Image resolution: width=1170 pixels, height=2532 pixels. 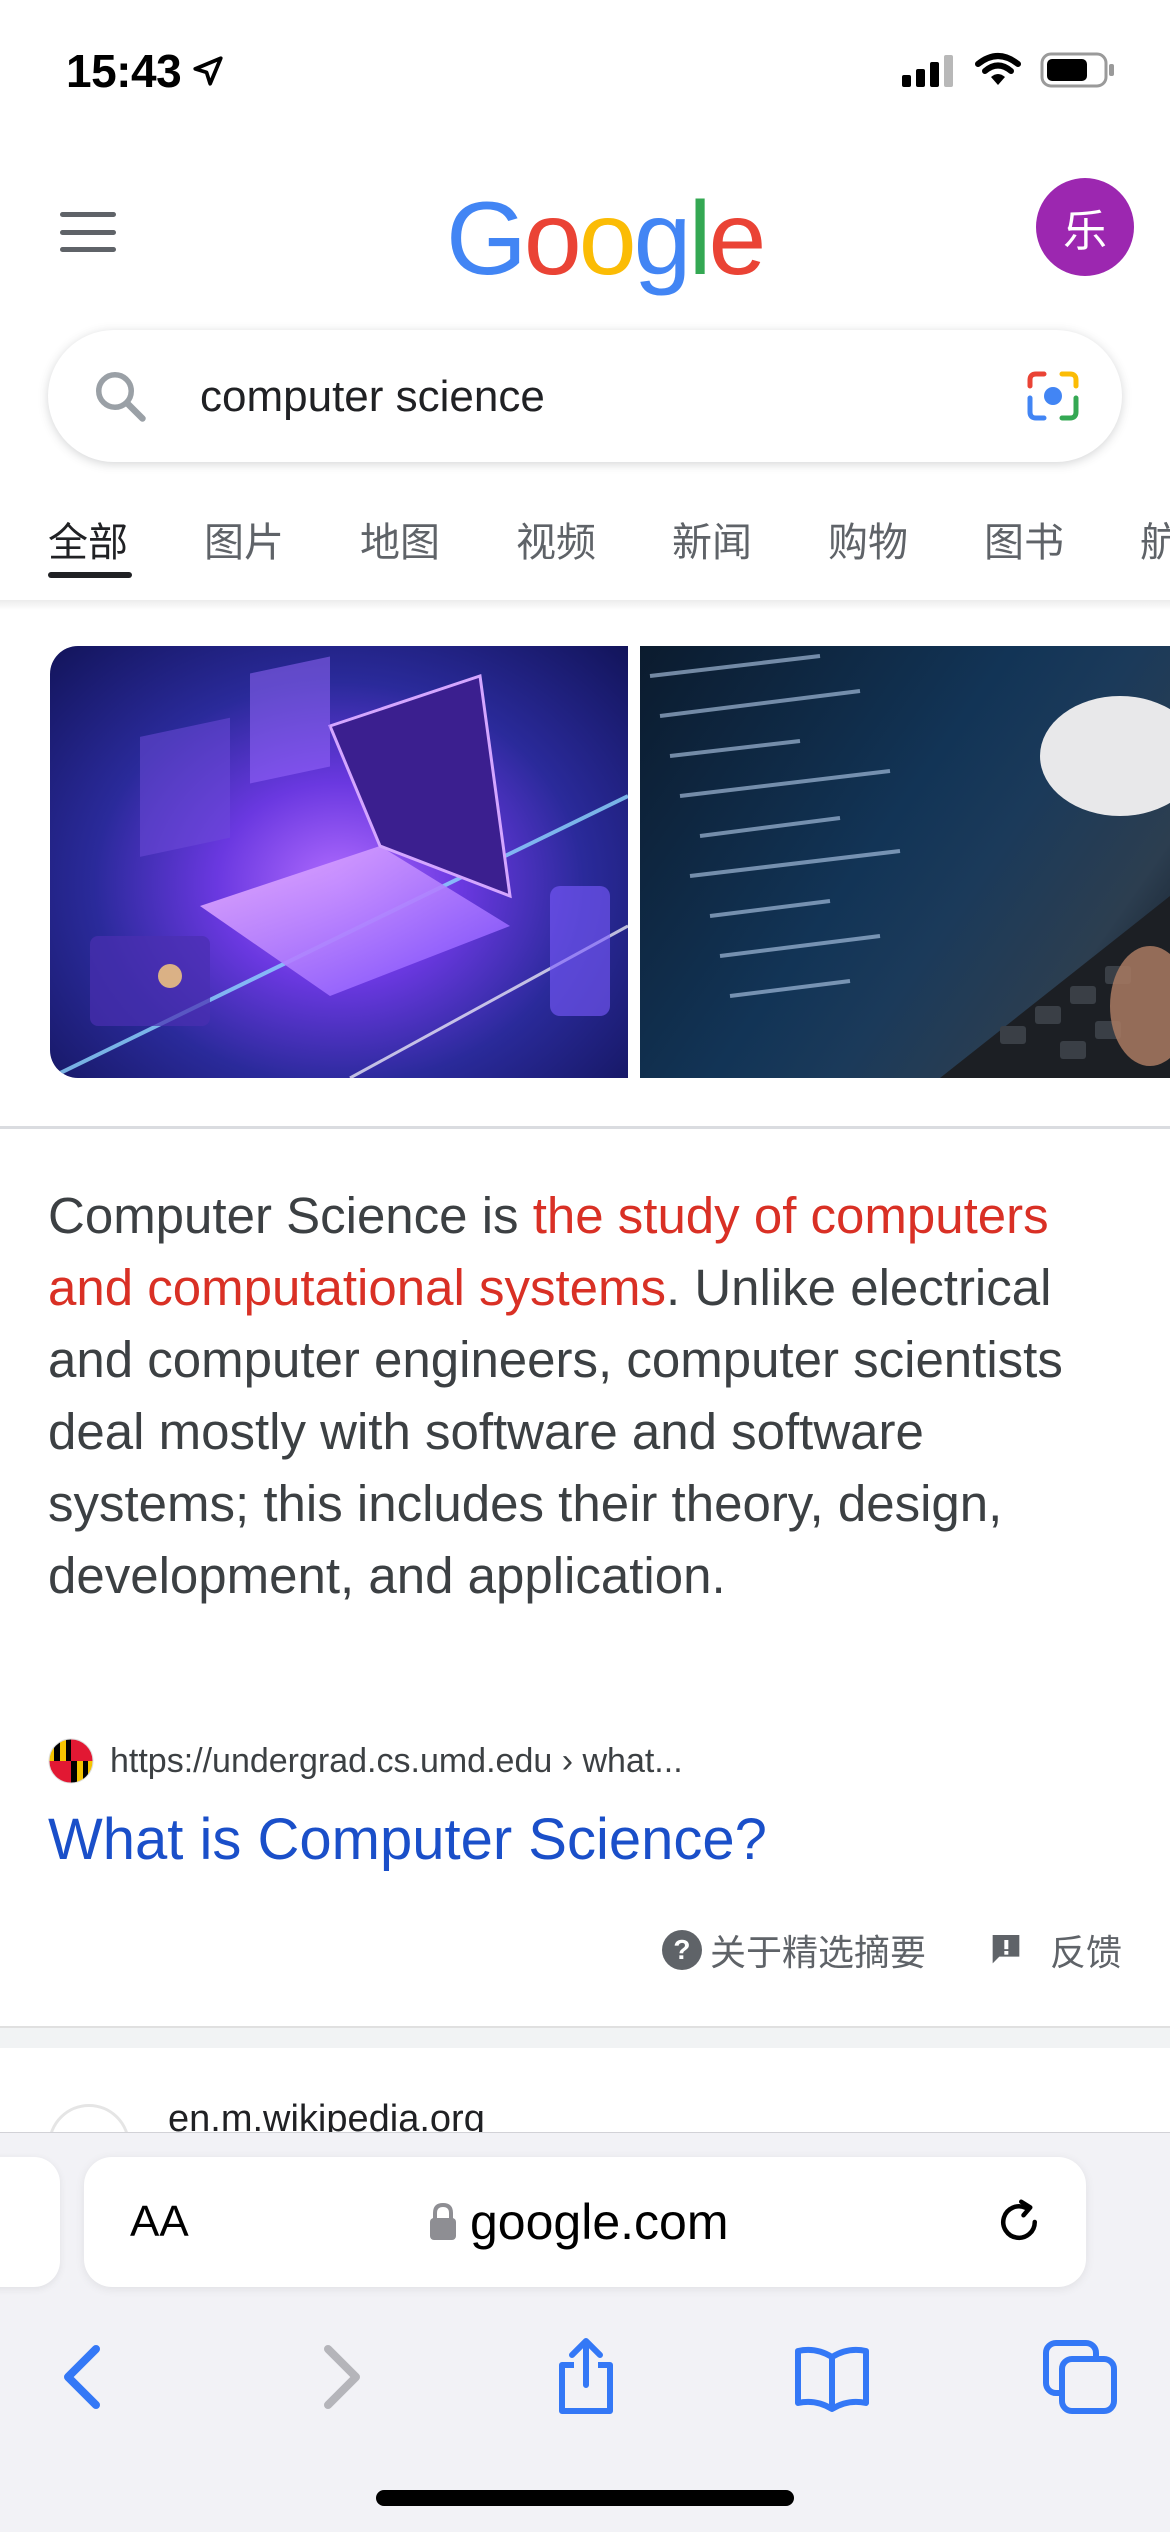 What do you see at coordinates (599, 2222) in the screenshot?
I see `url-text: google.com` at bounding box center [599, 2222].